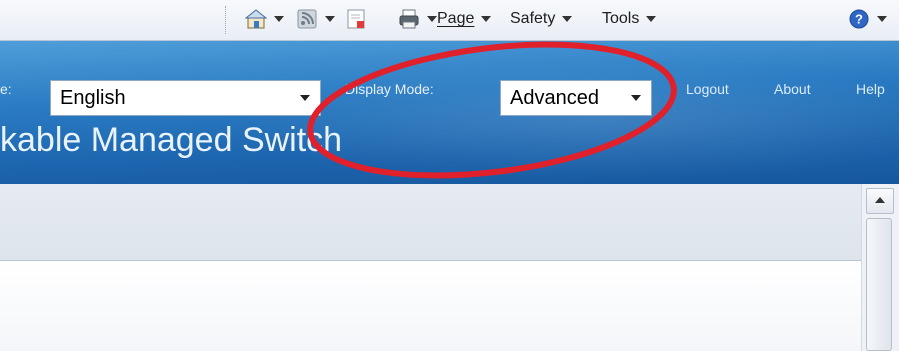  Describe the element at coordinates (456, 18) in the screenshot. I see `page-menu-label: Page` at that location.